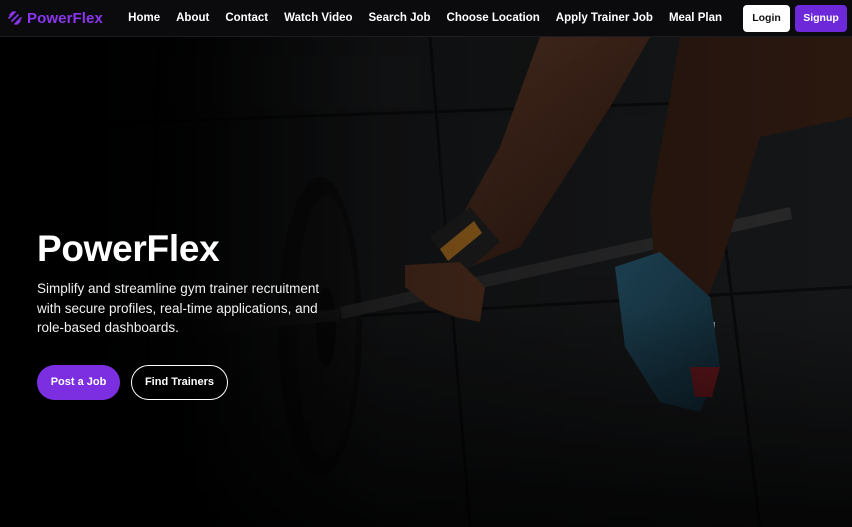 Image resolution: width=852 pixels, height=527 pixels. Describe the element at coordinates (493, 18) in the screenshot. I see `nav-link-choose-location: Choose Location` at that location.